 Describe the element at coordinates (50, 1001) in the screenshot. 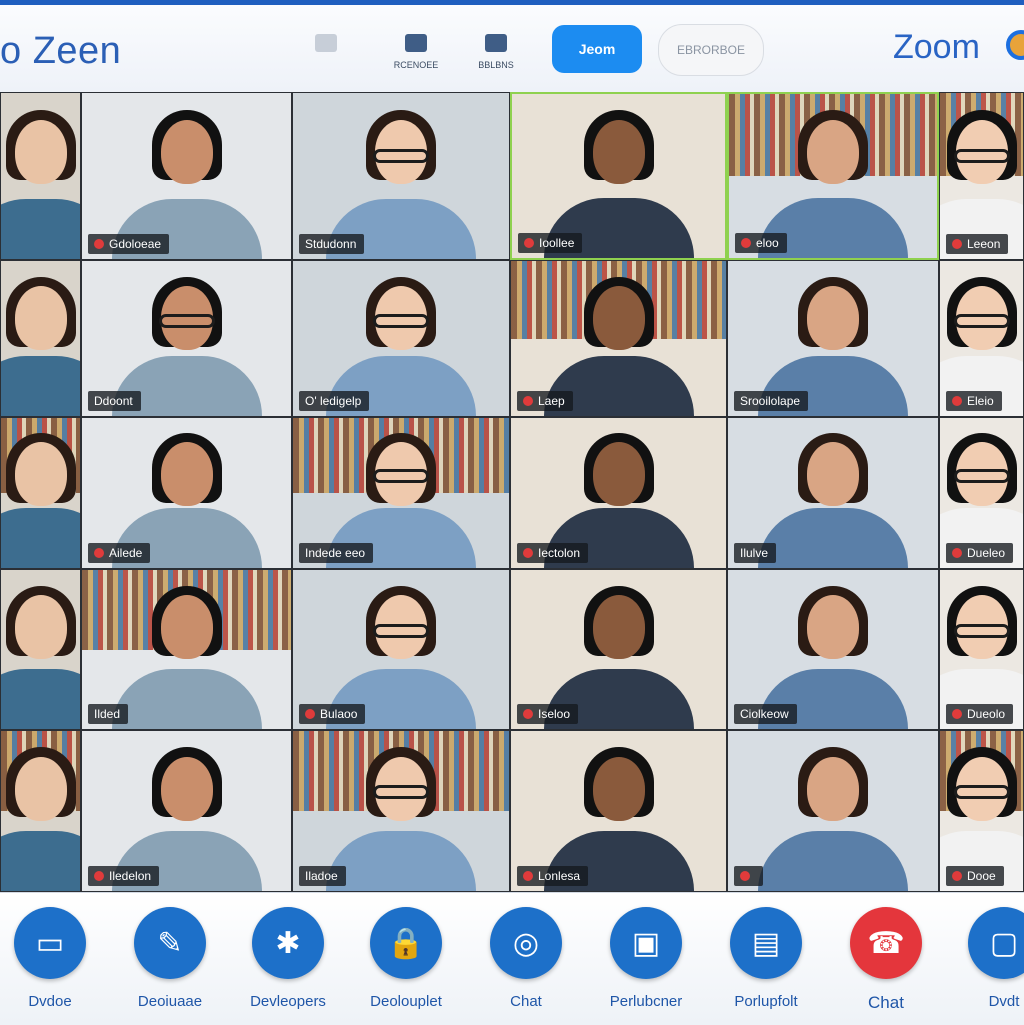

I see `control-label: Dvdoe` at that location.